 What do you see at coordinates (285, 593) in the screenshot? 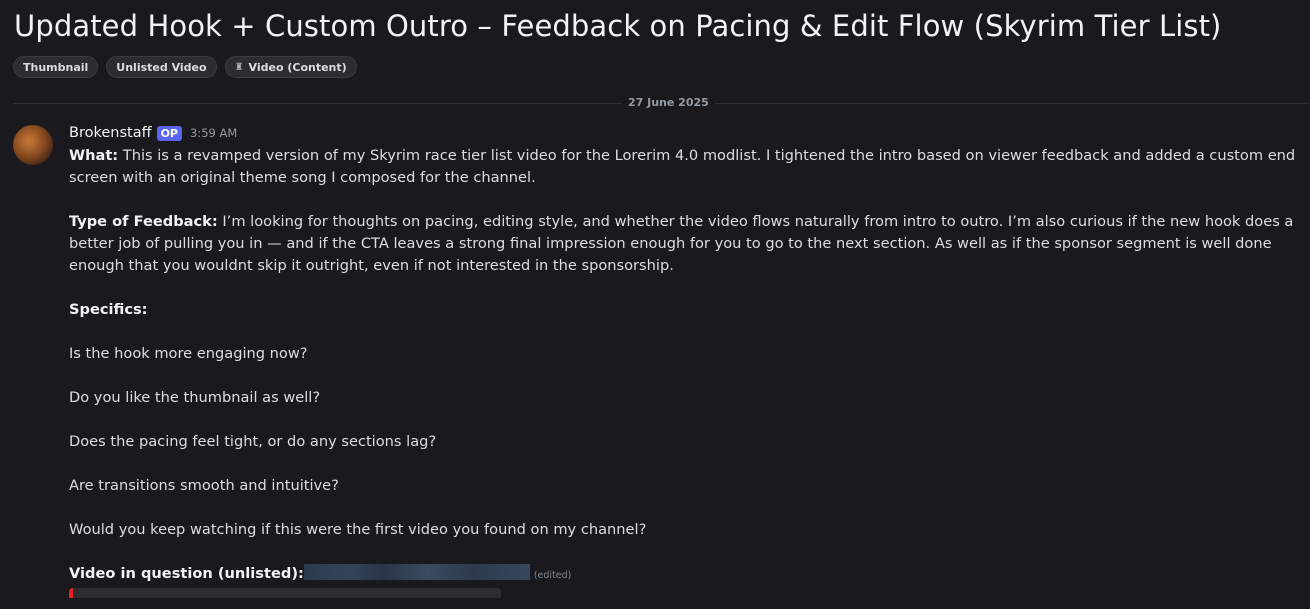
I see `video-embed` at bounding box center [285, 593].